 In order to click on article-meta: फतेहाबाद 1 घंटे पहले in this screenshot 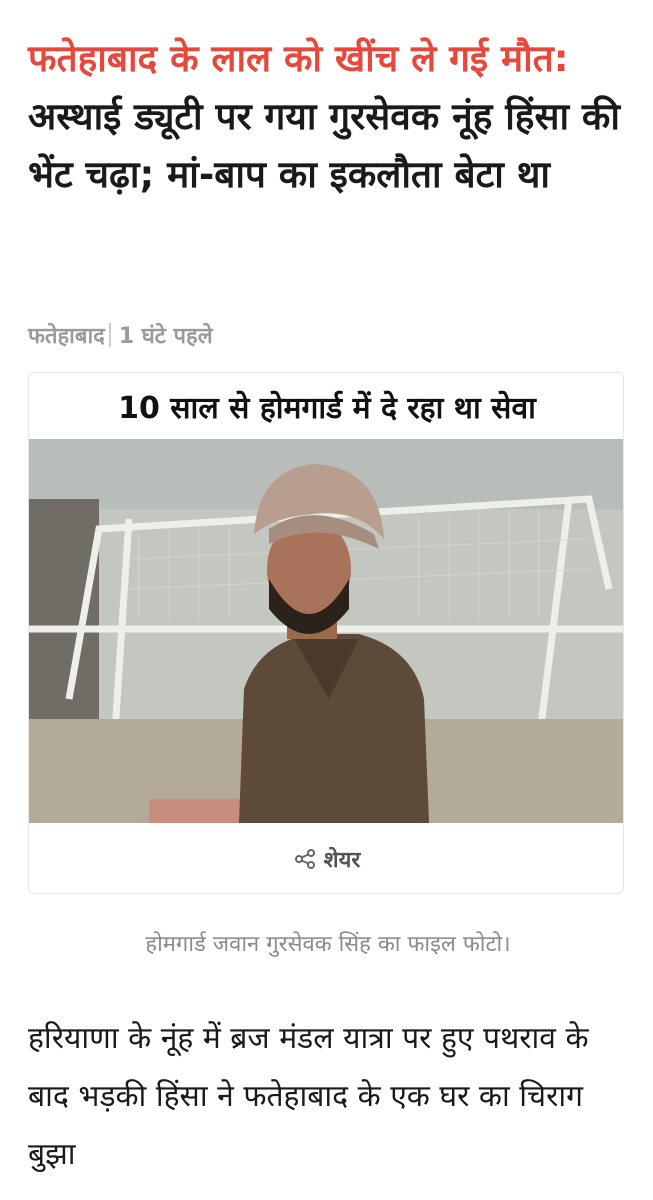, I will do `click(120, 335)`.